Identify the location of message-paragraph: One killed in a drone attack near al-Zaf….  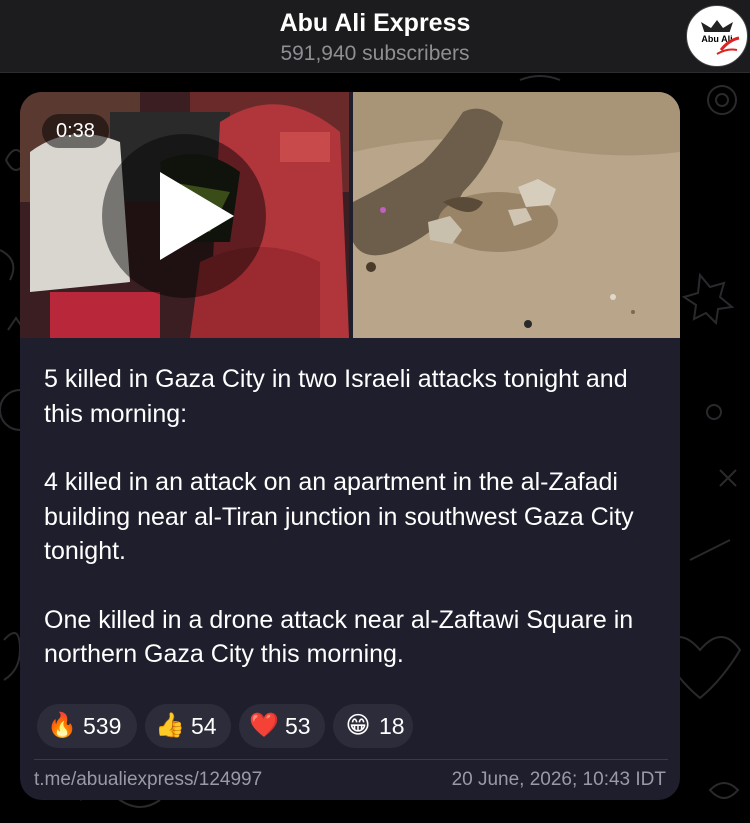
(339, 637).